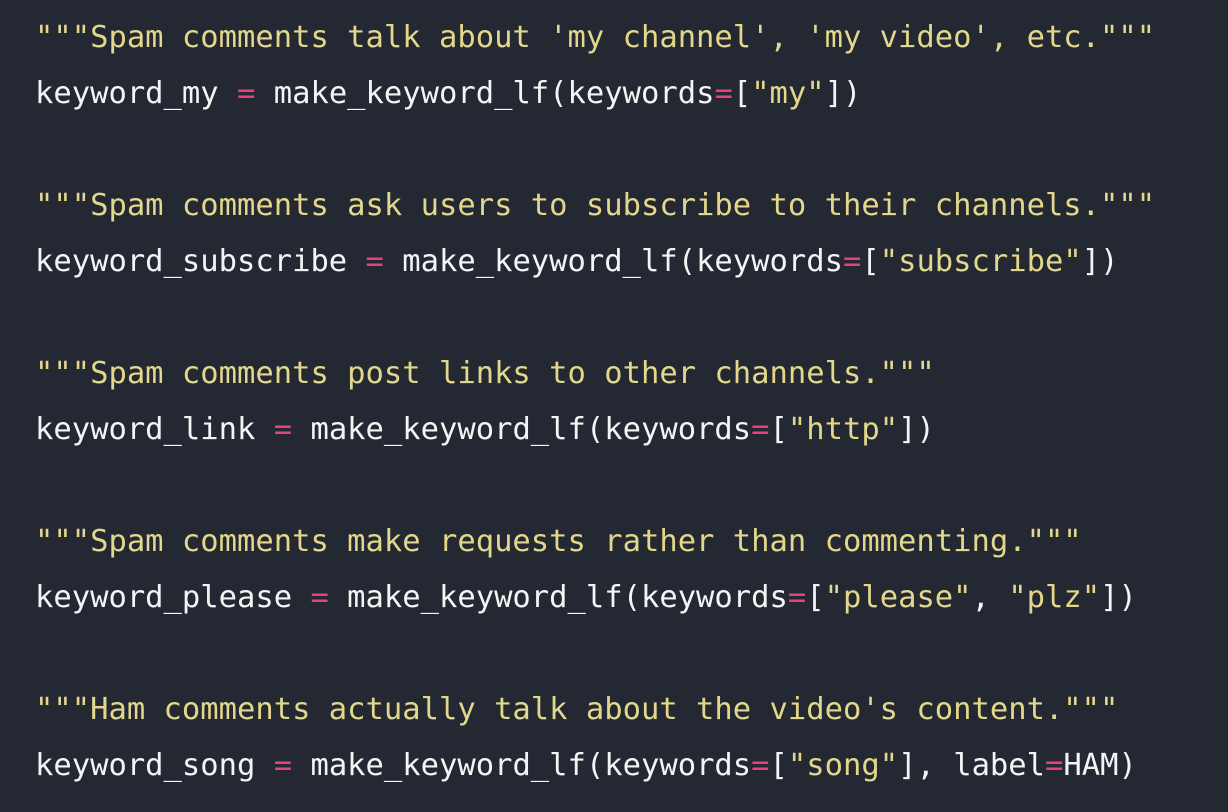  What do you see at coordinates (164, 597) in the screenshot?
I see `variable-name: keyword_please` at bounding box center [164, 597].